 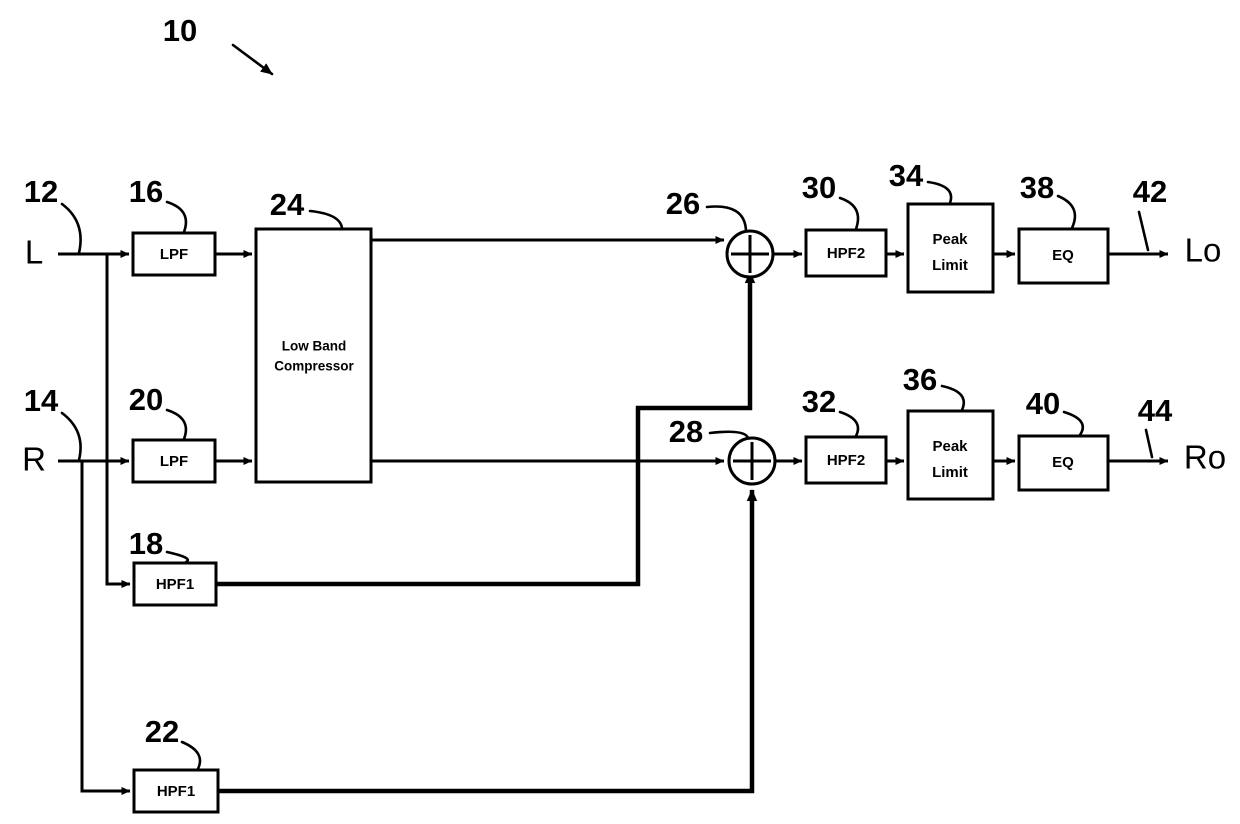 I want to click on block-eq-left: EQ, so click(x=1063, y=256).